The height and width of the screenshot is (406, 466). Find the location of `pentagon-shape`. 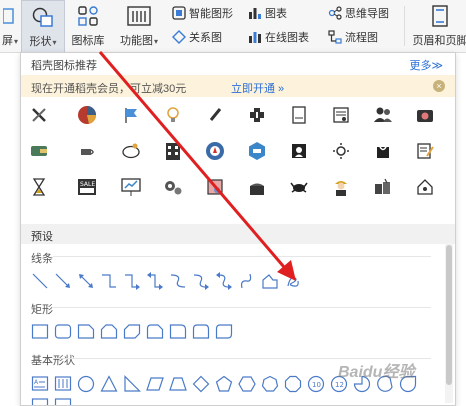

pentagon-shape is located at coordinates (224, 384).